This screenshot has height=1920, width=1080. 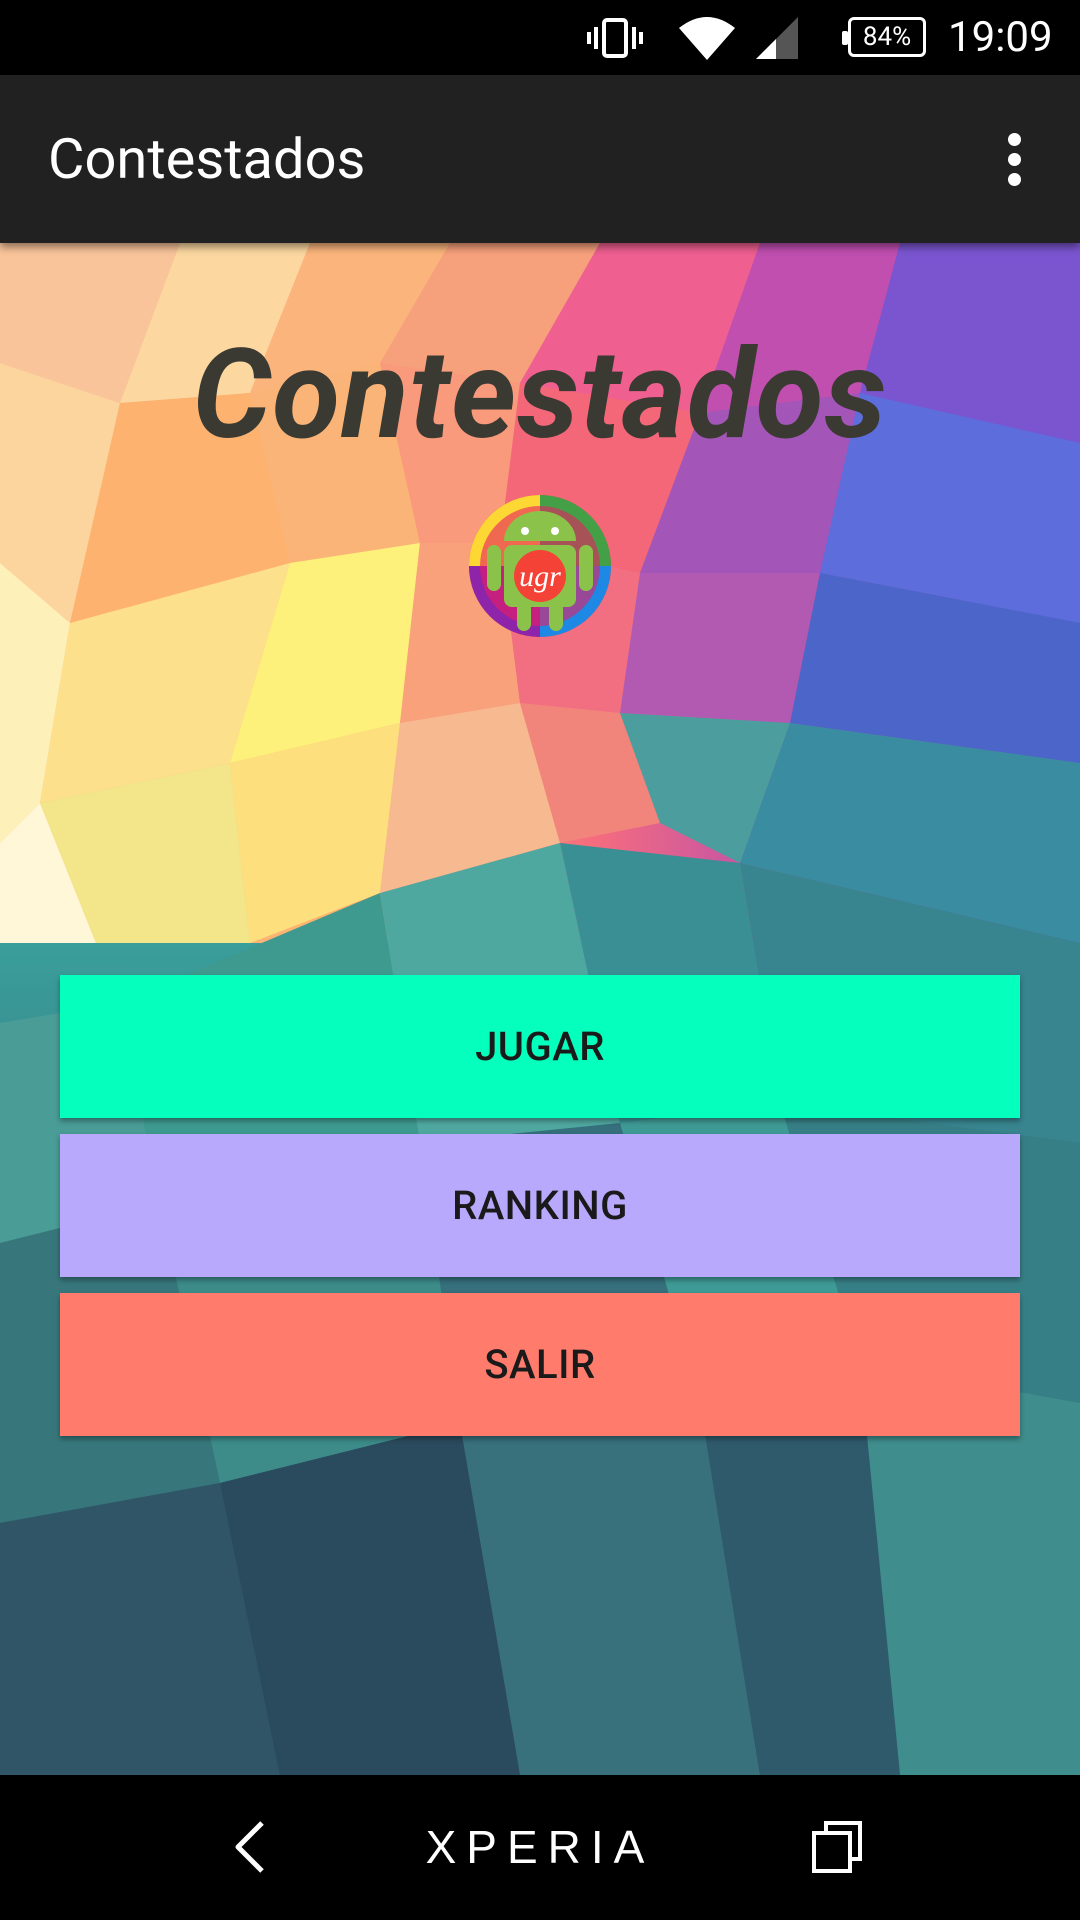 I want to click on exit-button: SALIR, so click(x=540, y=1364).